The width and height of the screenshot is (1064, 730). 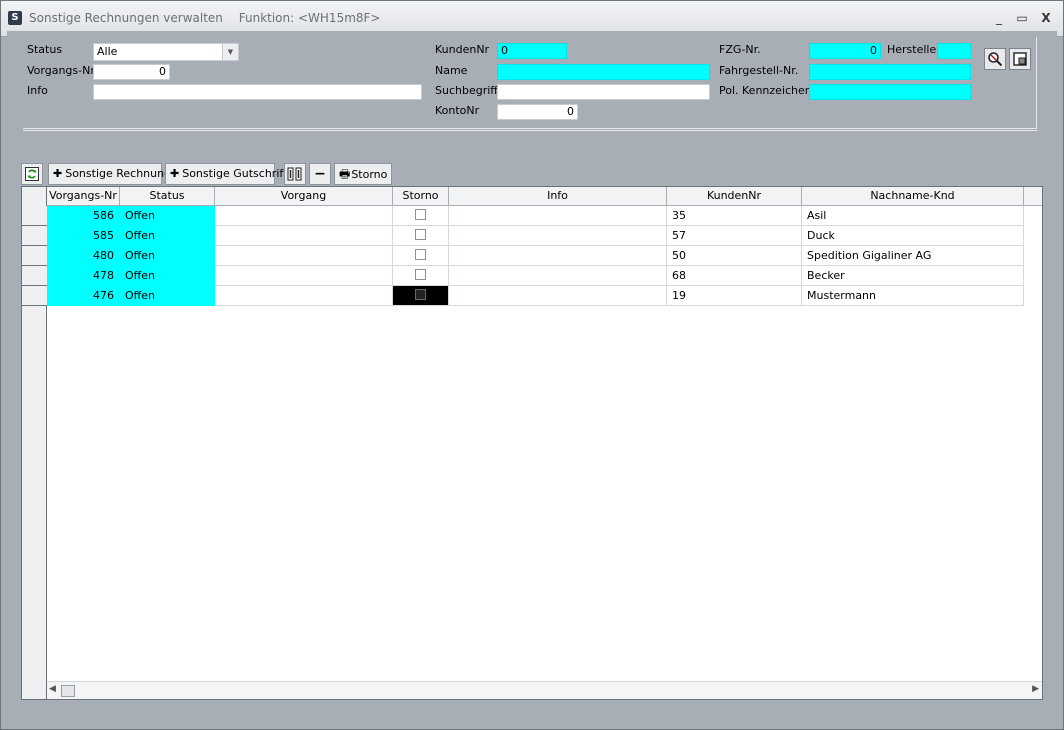 I want to click on add-sonstige-gutschrift-label: Sonstige Gutschrift, so click(x=235, y=173).